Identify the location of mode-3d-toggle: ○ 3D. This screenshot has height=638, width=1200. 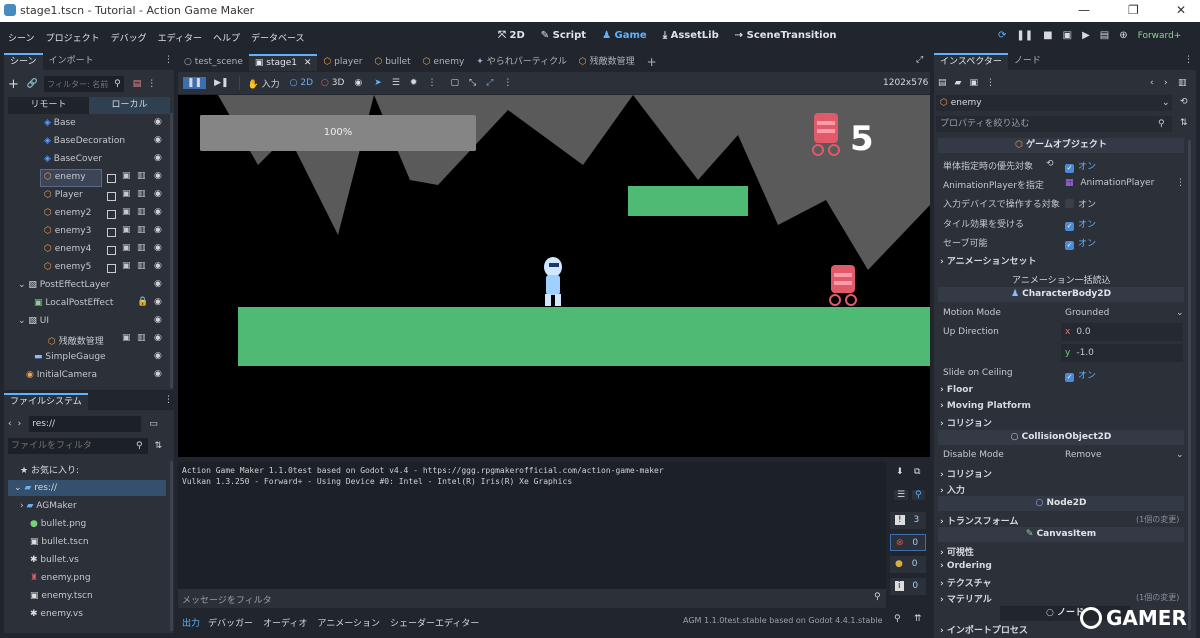
(332, 83).